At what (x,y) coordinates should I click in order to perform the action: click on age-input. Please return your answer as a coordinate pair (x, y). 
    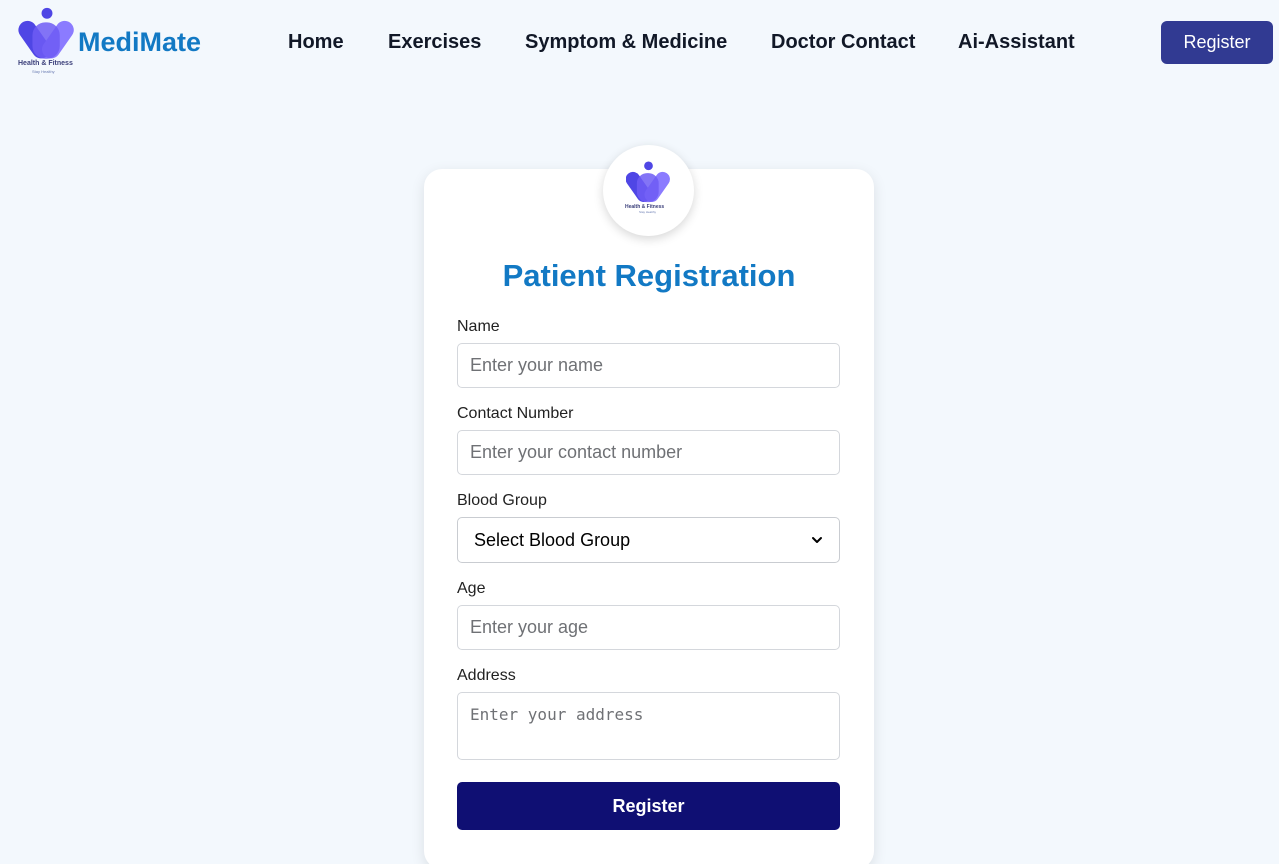
    Looking at the image, I should click on (648, 627).